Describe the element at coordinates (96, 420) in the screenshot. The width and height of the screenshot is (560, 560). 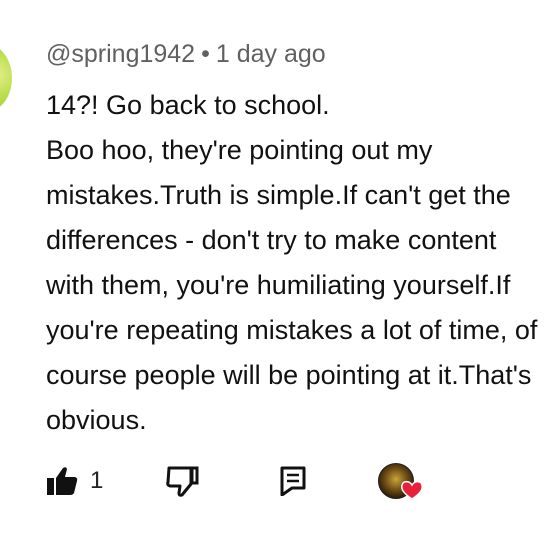
I see `comment-line: obvious.` at that location.